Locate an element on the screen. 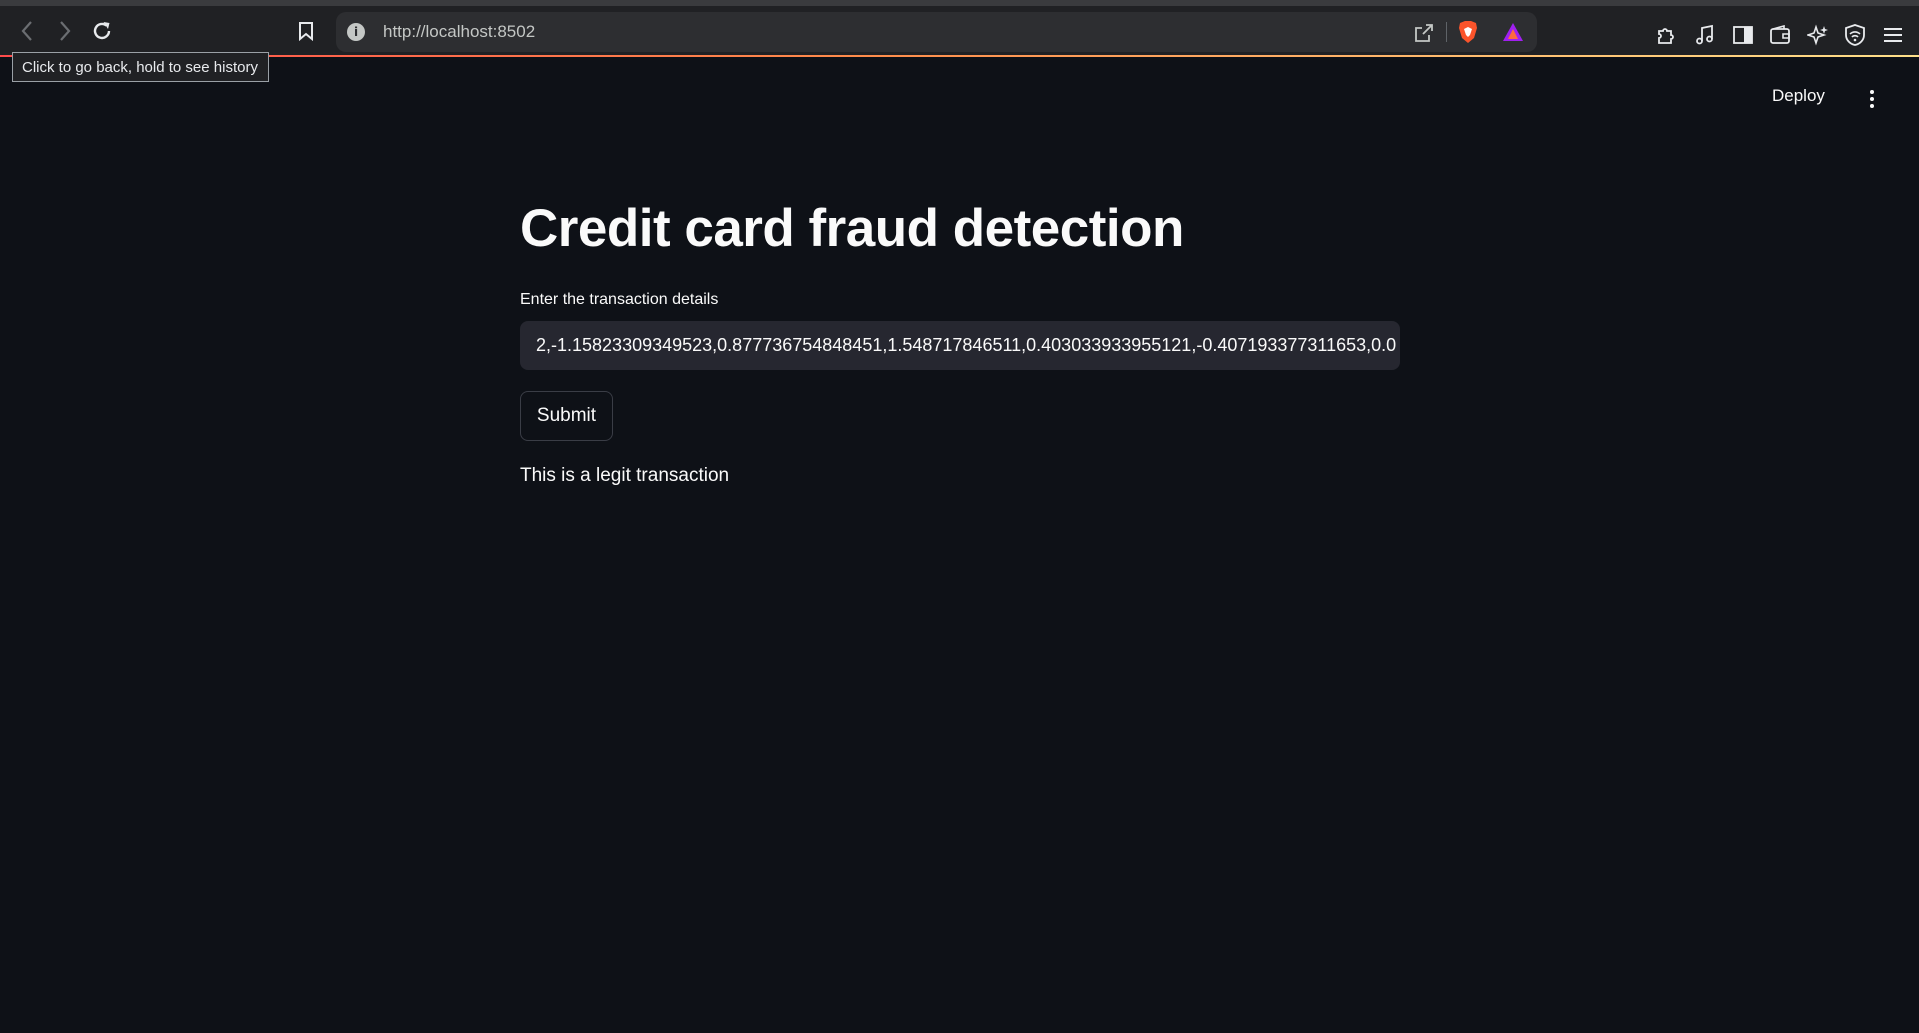 Image resolution: width=1919 pixels, height=1033 pixels. media-icon is located at coordinates (1705, 35).